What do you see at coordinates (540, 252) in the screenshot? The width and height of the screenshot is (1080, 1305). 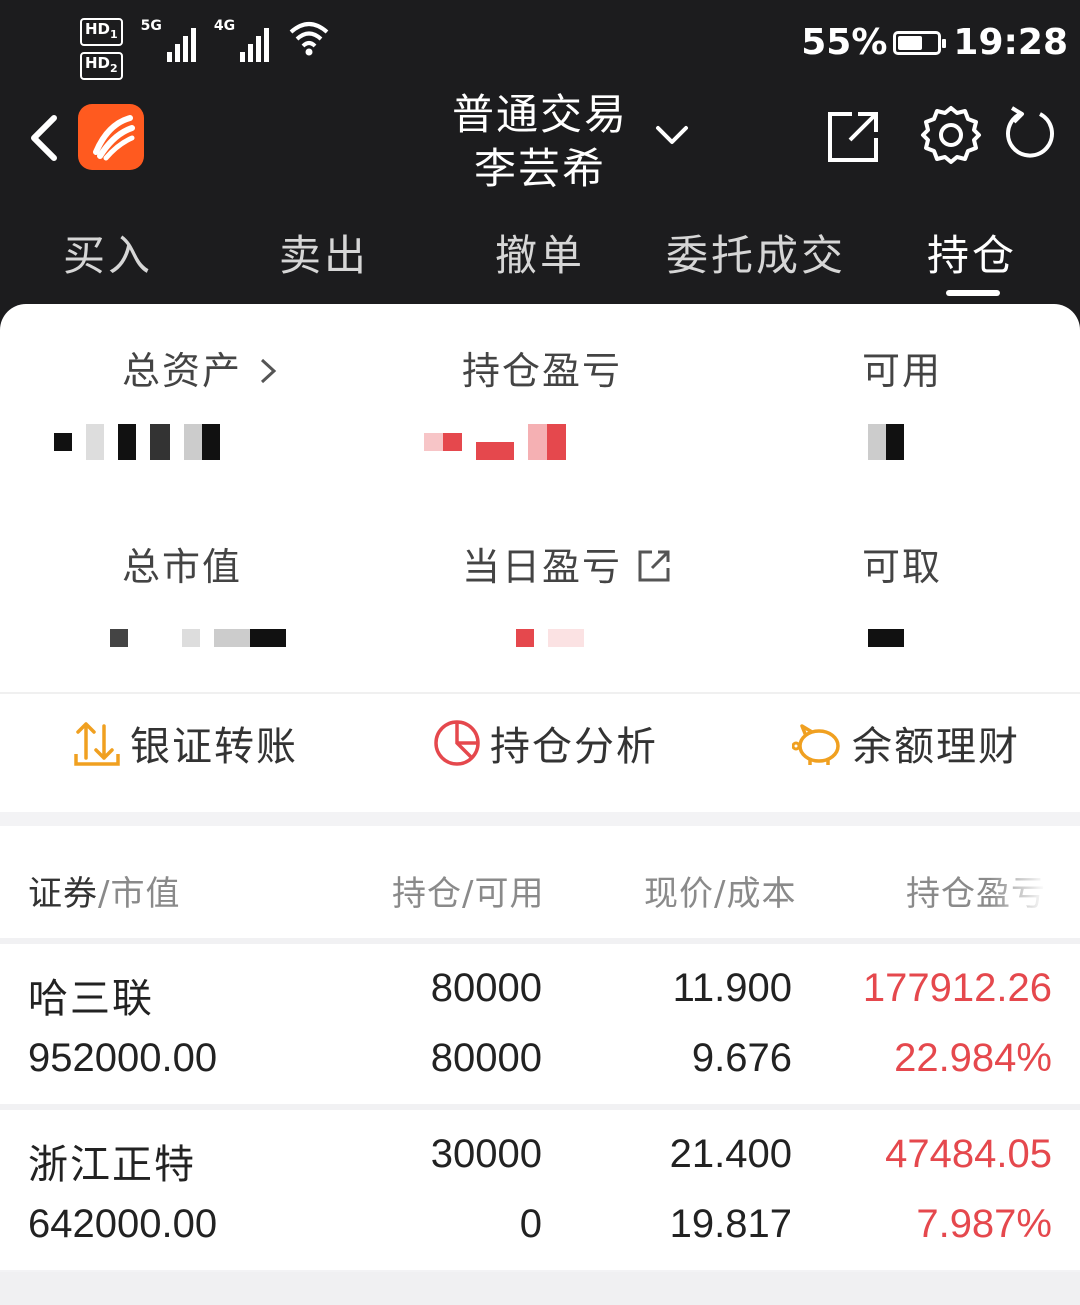 I see `tab-cancel-order: 撤单` at bounding box center [540, 252].